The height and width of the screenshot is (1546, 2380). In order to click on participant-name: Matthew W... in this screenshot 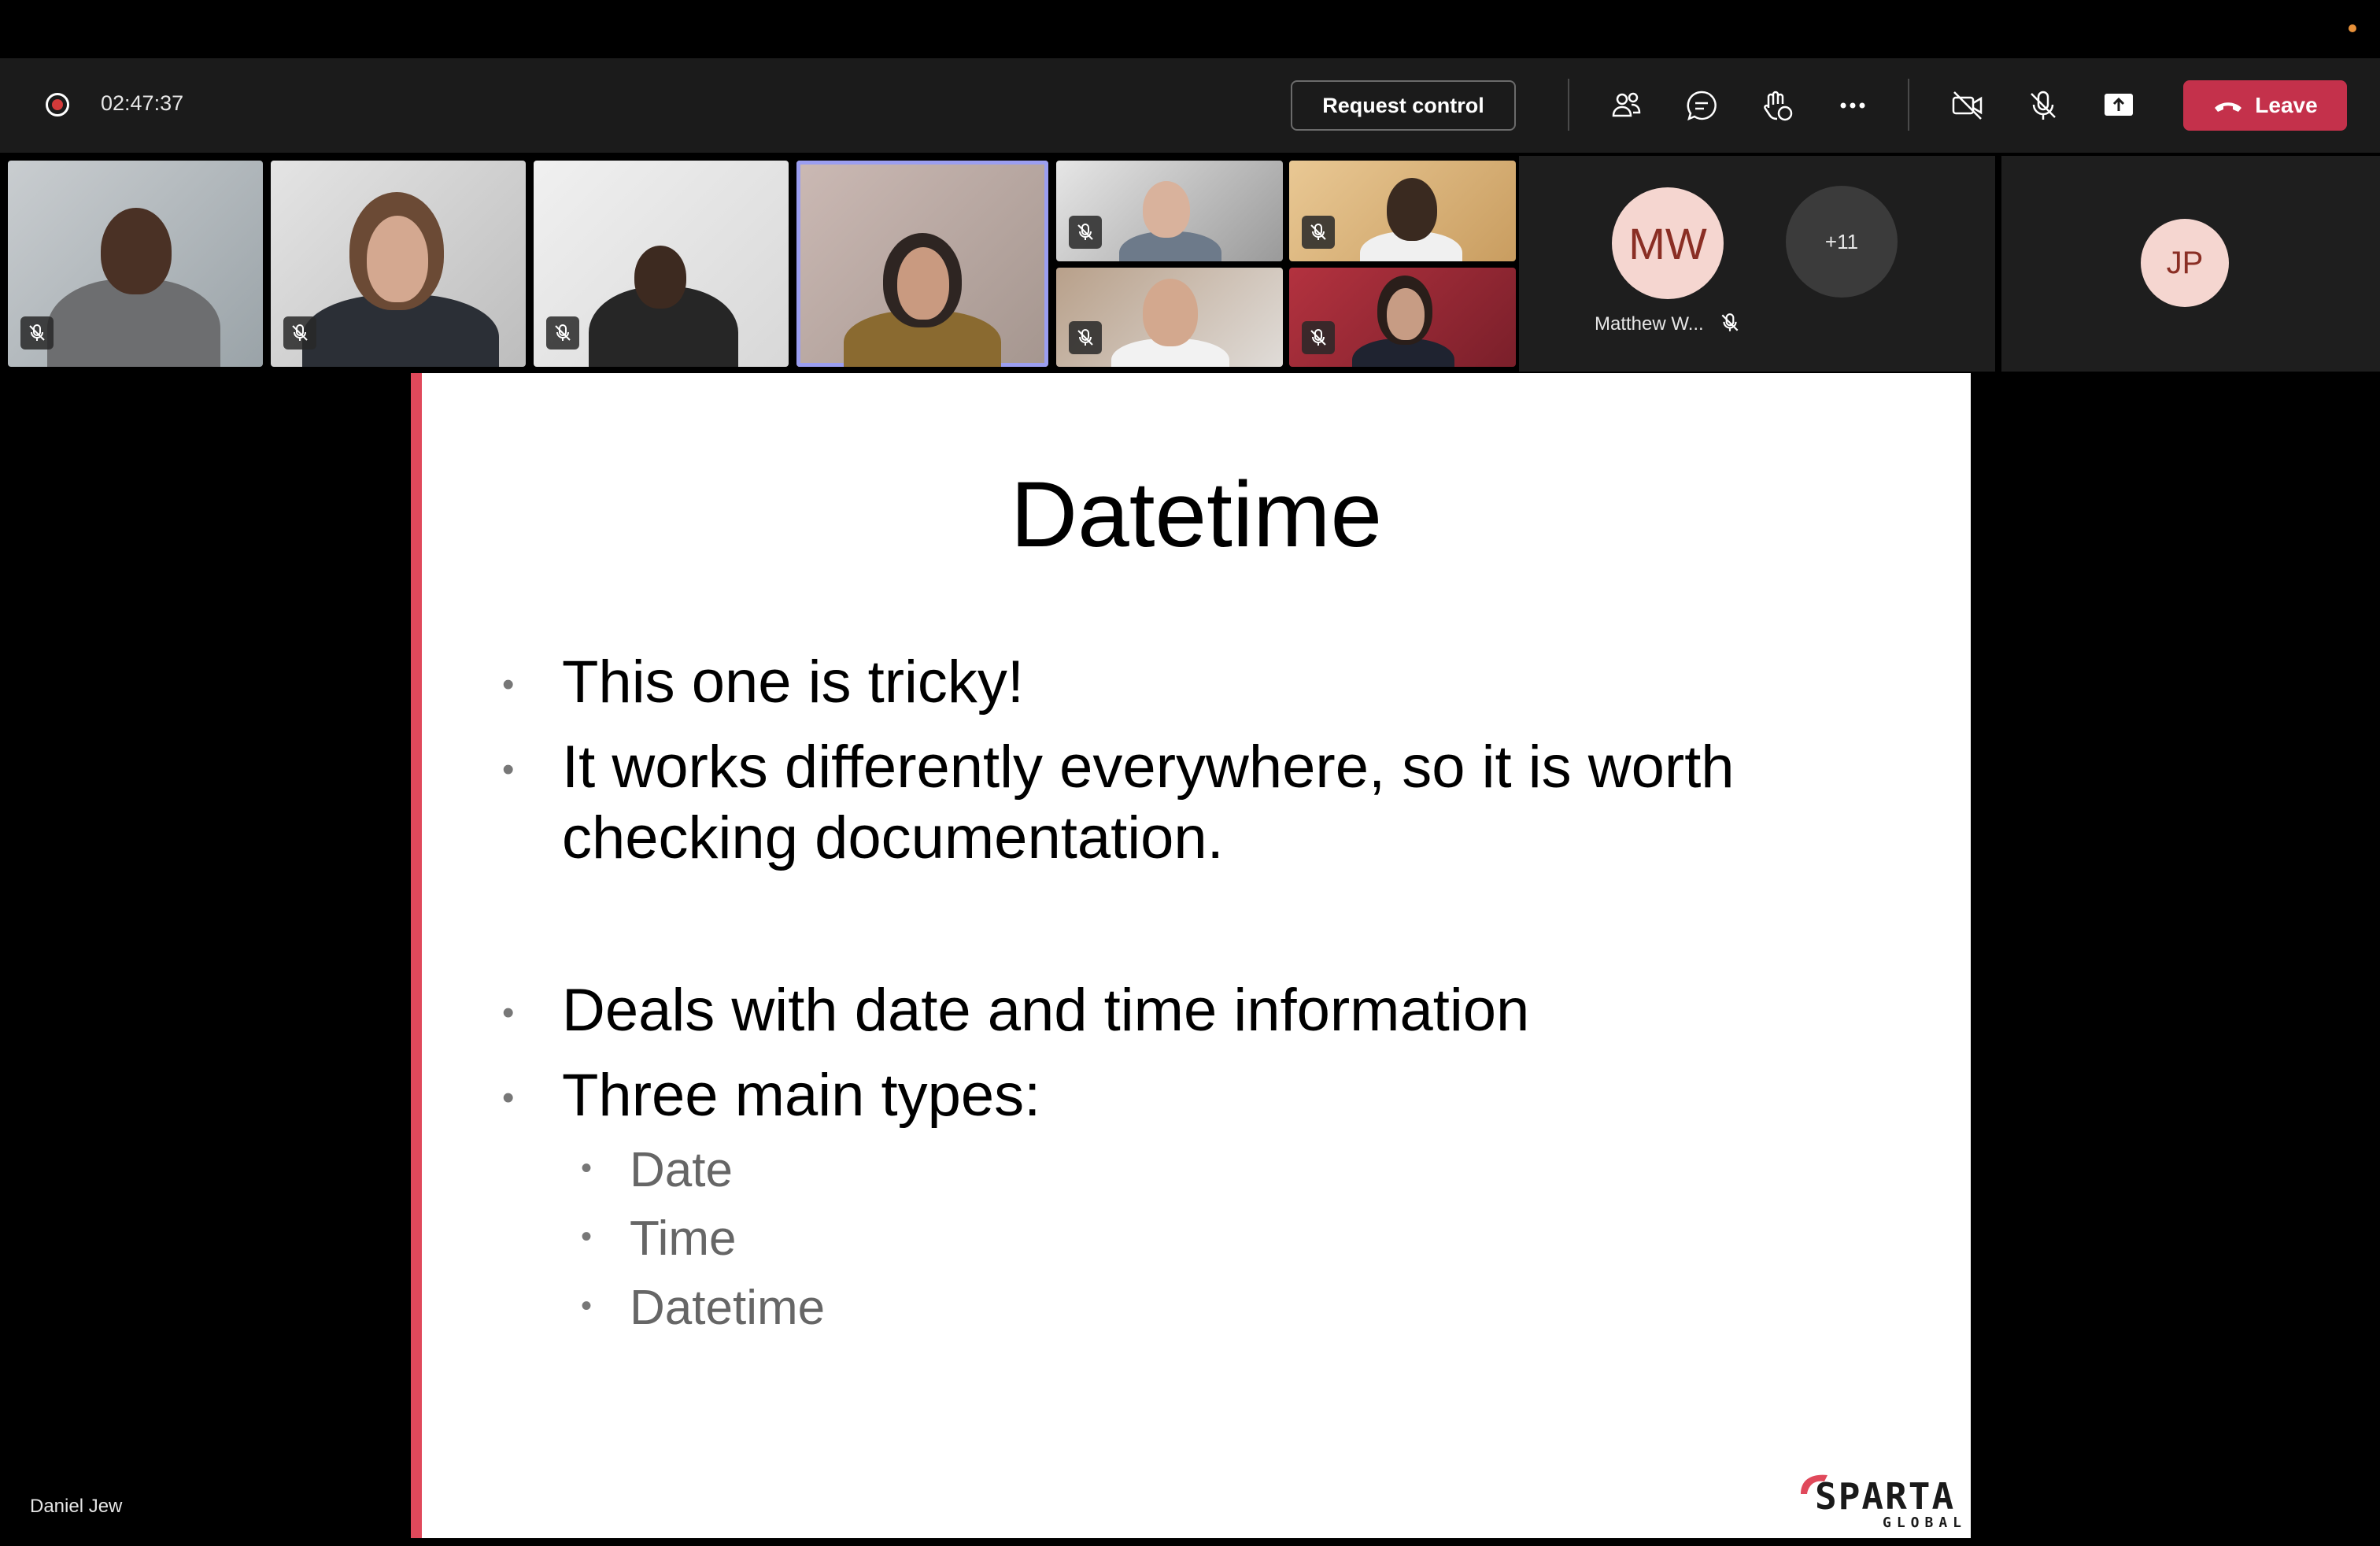, I will do `click(1649, 324)`.